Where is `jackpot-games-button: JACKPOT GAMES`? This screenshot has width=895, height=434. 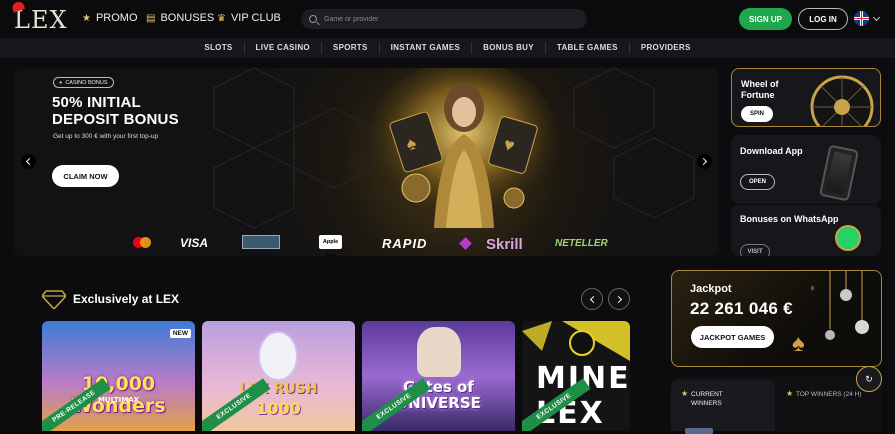 jackpot-games-button: JACKPOT GAMES is located at coordinates (732, 337).